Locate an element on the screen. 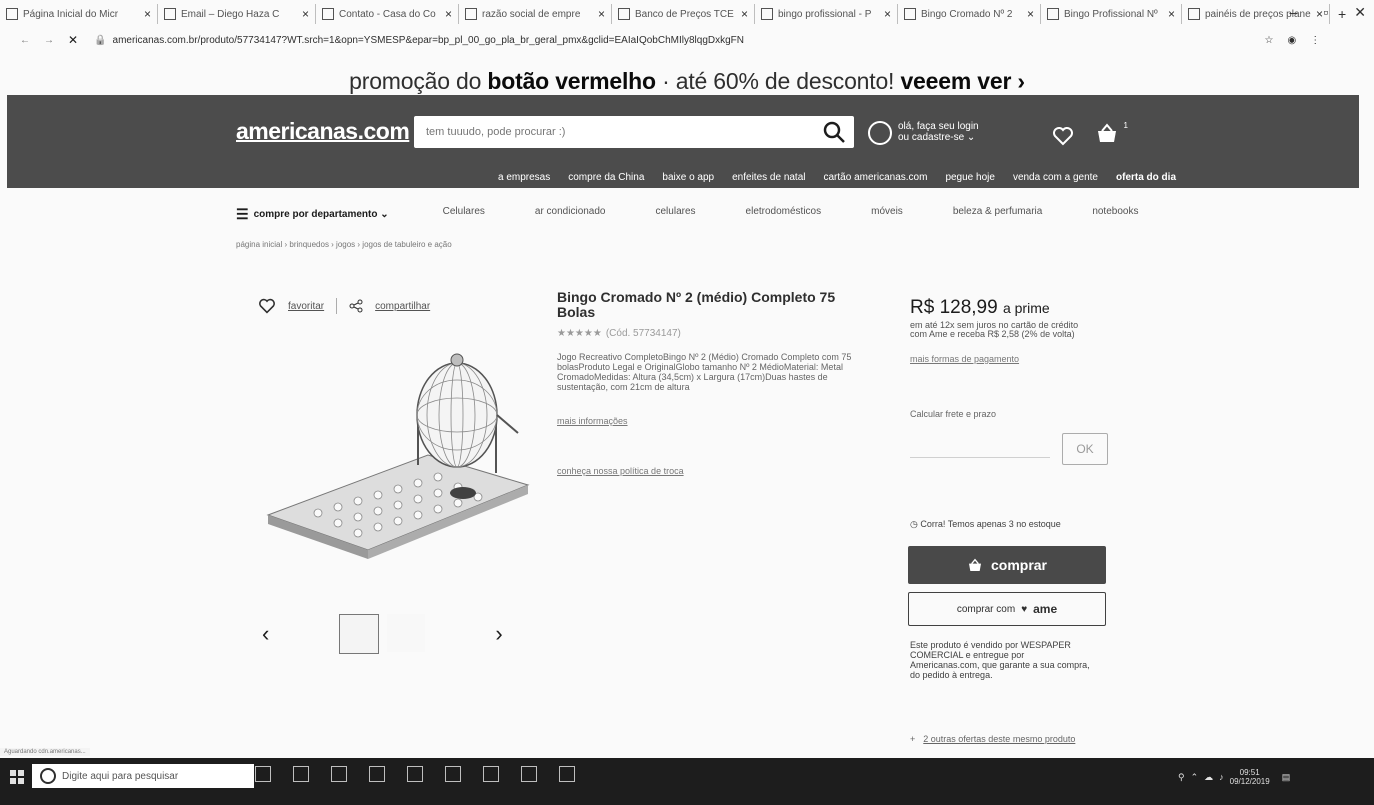 Image resolution: width=1374 pixels, height=805 pixels. browser-tab: Banco de Preços TCE × is located at coordinates (683, 14).